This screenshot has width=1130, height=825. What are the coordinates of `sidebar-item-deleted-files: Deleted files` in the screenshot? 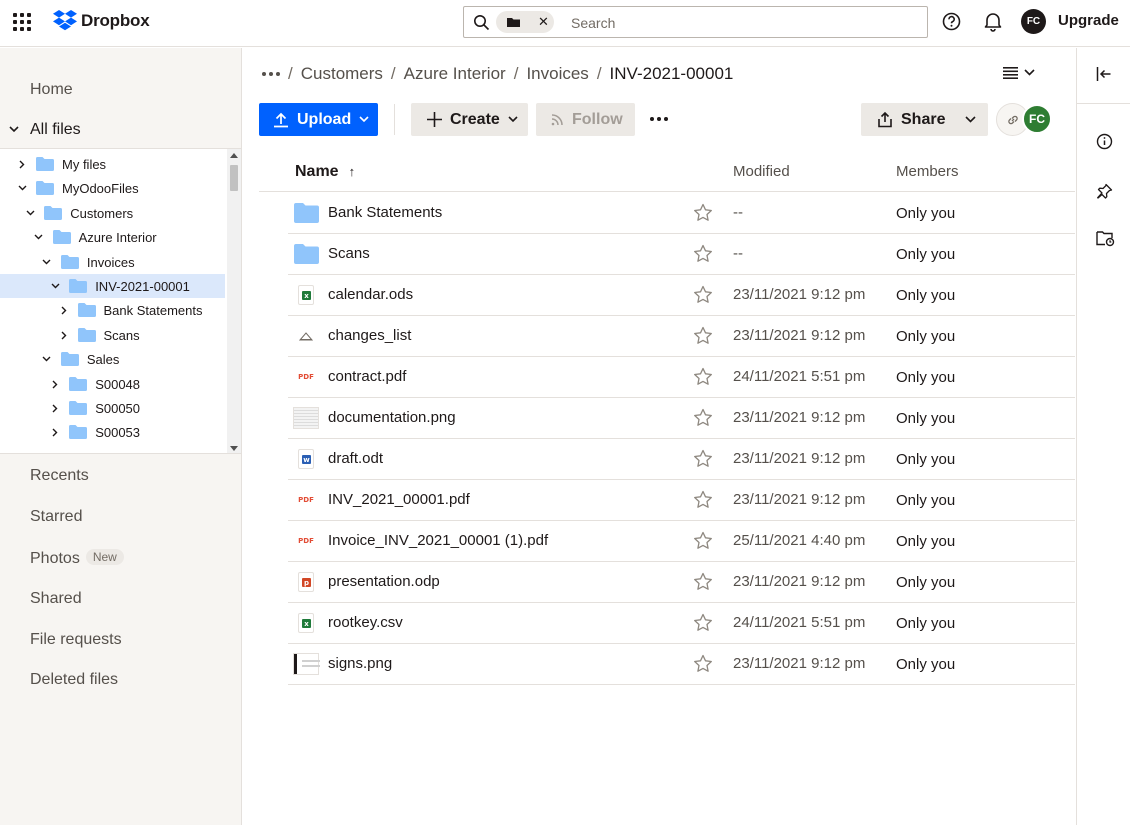 It's located at (74, 680).